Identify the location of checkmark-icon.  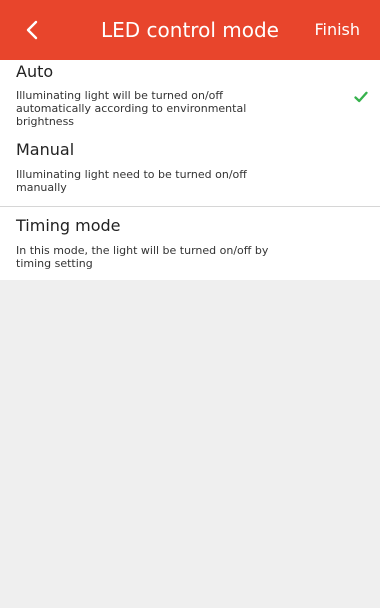
(361, 97).